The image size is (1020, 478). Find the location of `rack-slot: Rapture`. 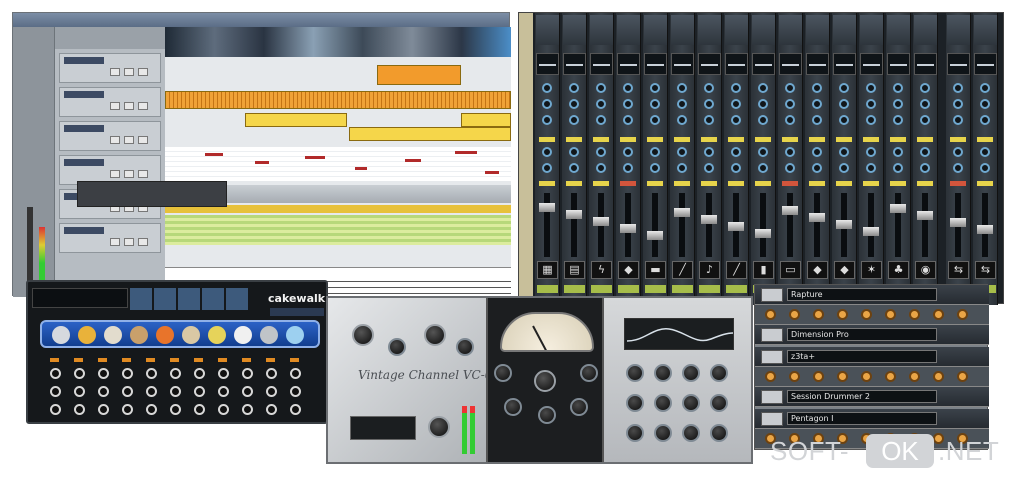

rack-slot: Rapture is located at coordinates (872, 295).